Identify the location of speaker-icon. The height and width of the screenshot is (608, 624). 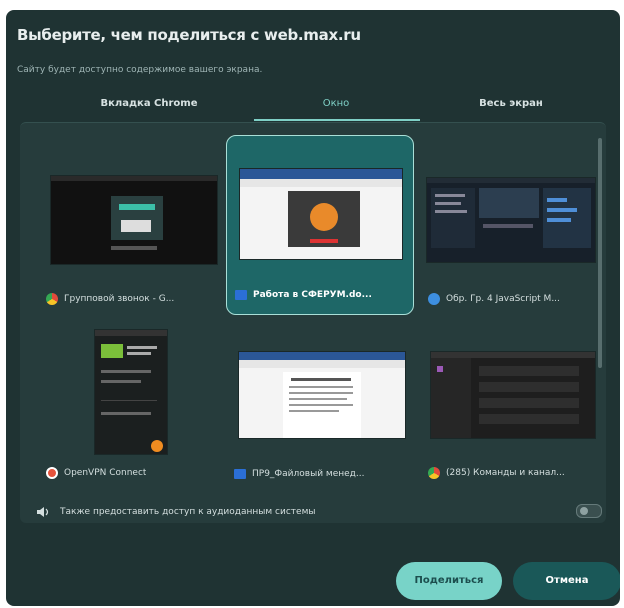
(43, 512).